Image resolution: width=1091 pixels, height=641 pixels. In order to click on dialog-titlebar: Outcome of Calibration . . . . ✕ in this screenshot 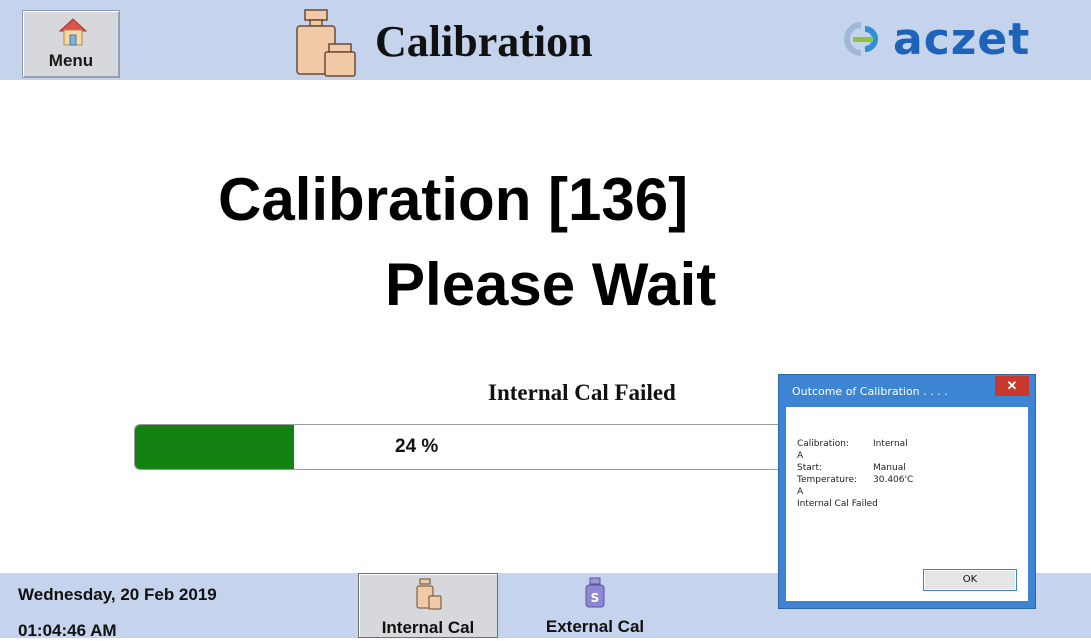, I will do `click(907, 391)`.